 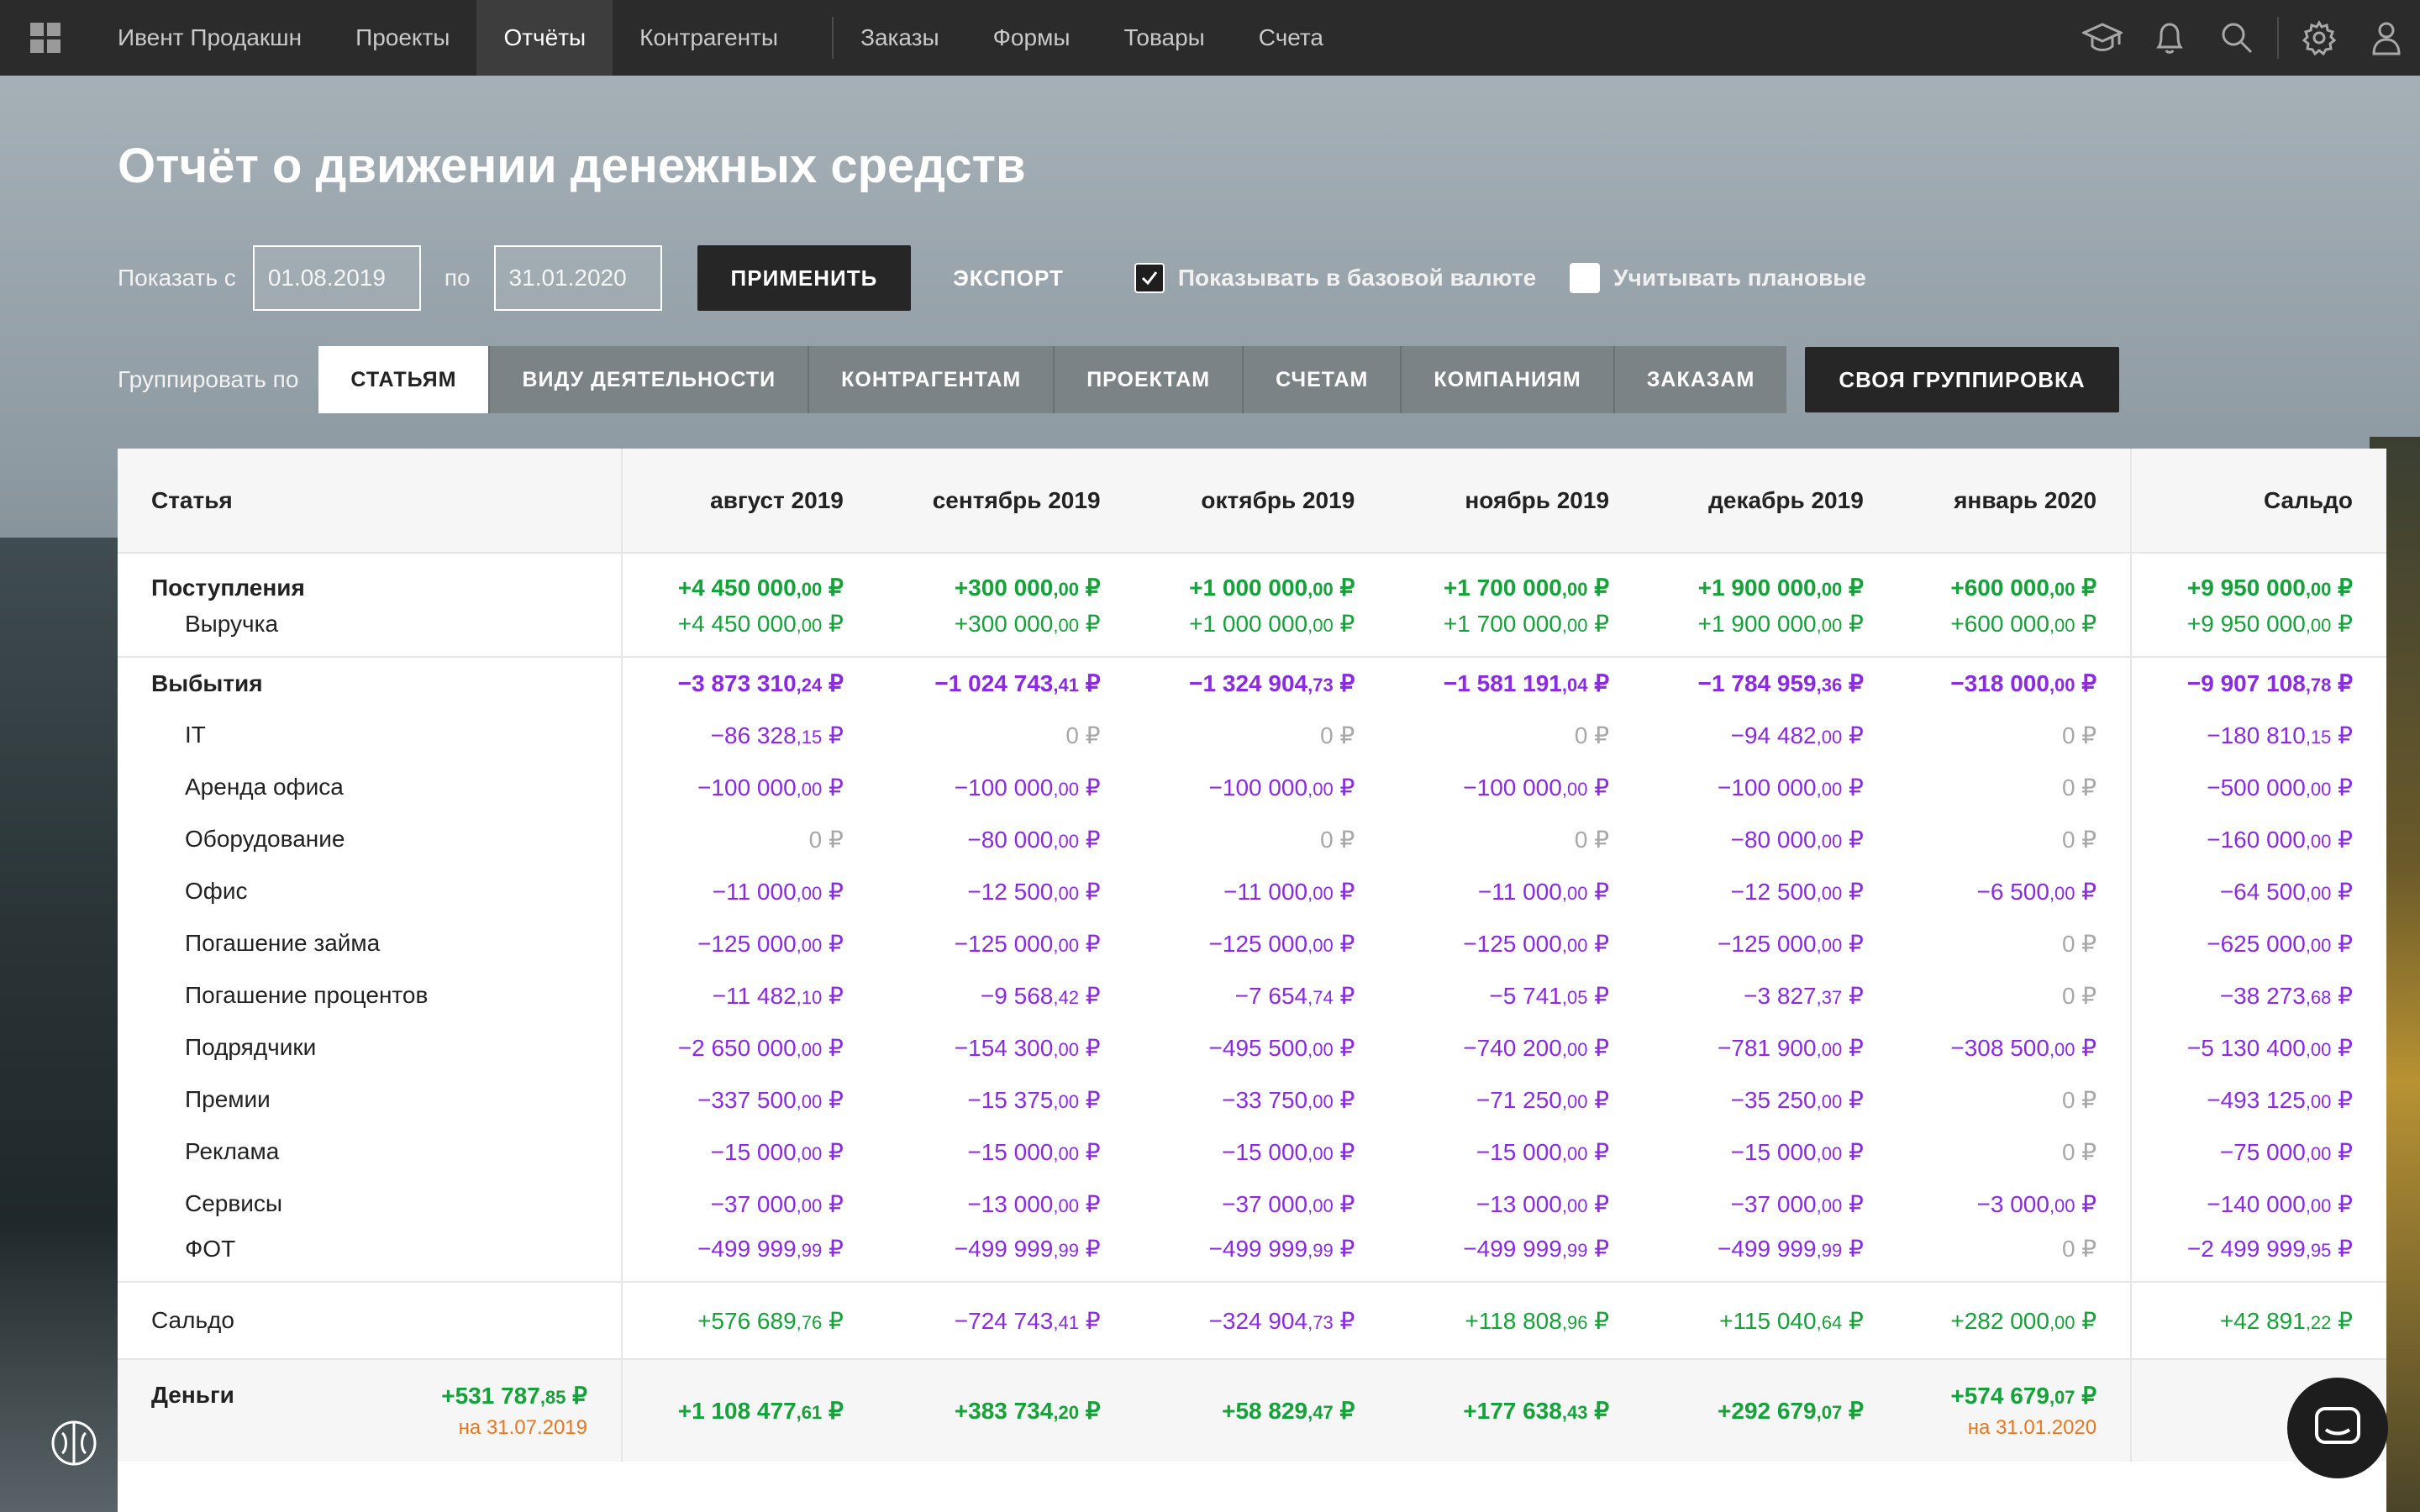 I want to click on graduation-cap-icon, so click(x=2102, y=38).